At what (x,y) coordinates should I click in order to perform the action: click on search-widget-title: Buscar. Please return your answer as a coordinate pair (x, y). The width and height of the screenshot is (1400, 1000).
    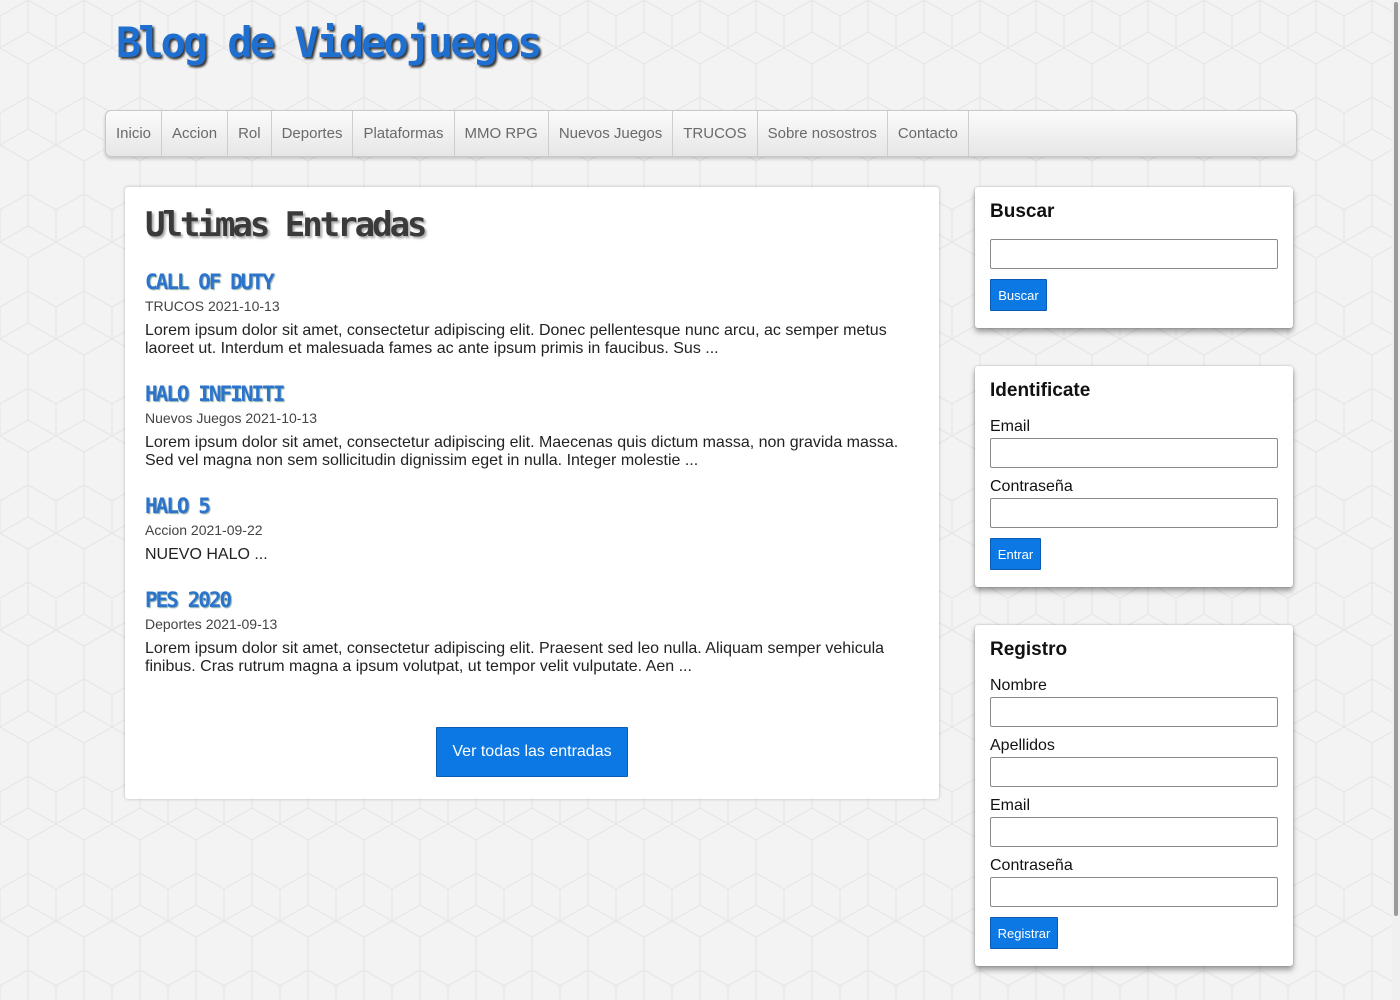
    Looking at the image, I should click on (1022, 211).